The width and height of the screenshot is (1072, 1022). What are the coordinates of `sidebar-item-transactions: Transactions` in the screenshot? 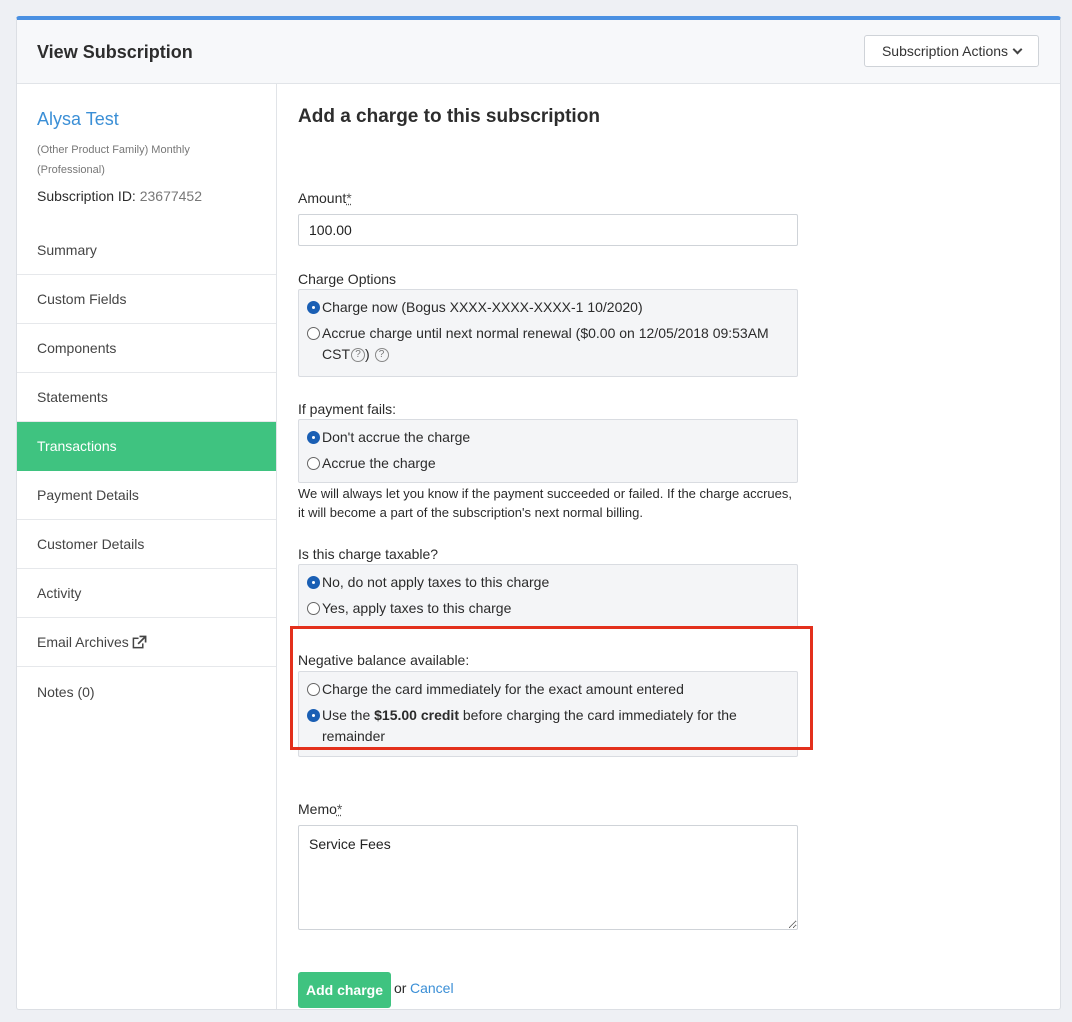 It's located at (146, 446).